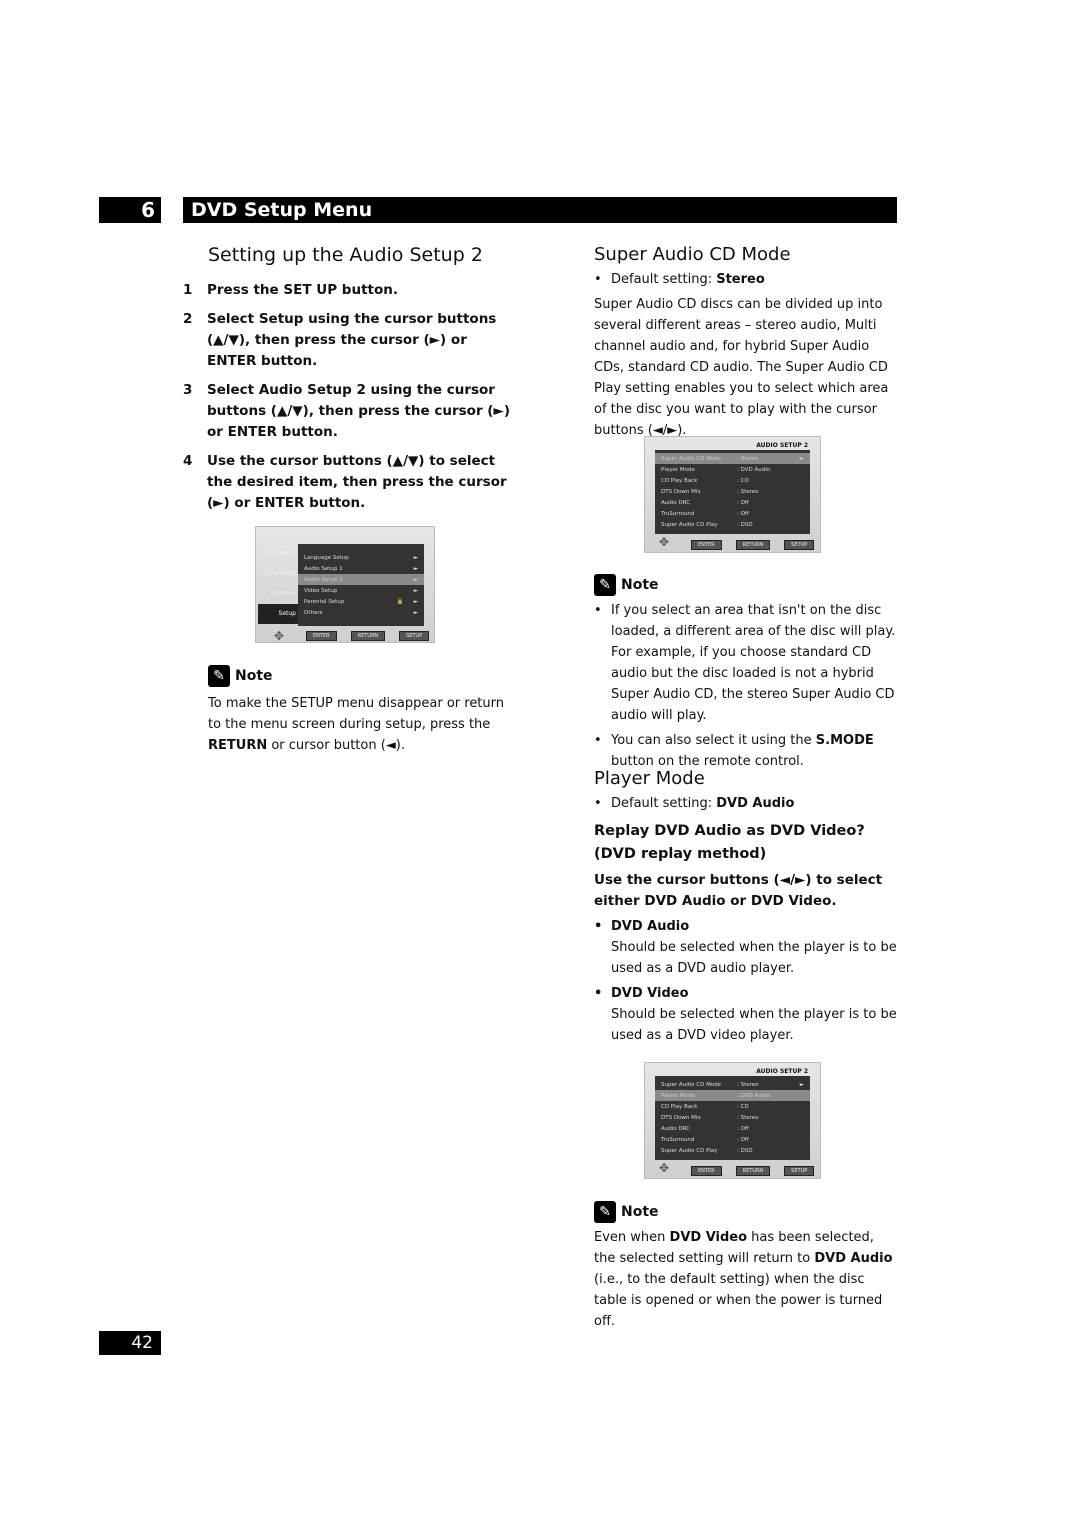 The image size is (1080, 1528). I want to click on setting-row: Player Mode : DVD Audio, so click(732, 1095).